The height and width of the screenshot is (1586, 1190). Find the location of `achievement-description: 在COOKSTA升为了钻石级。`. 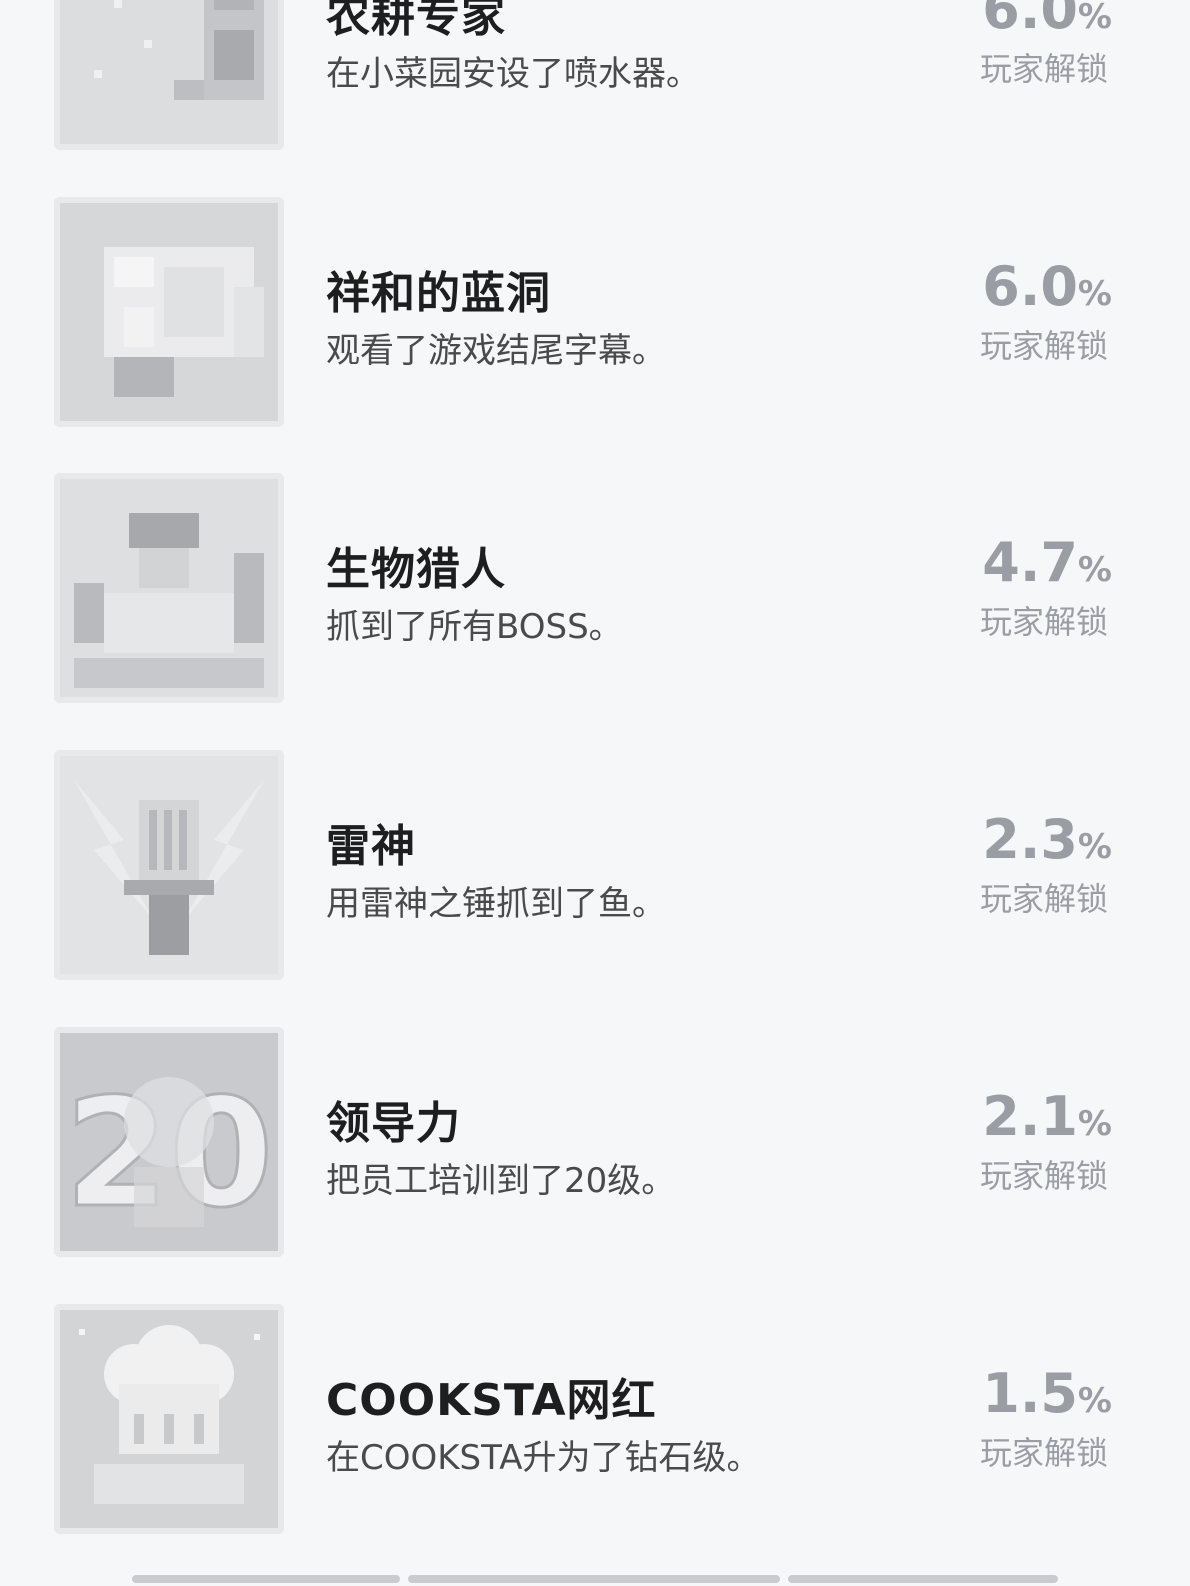

achievement-description: 在COOKSTA升为了钻石级。 is located at coordinates (543, 1458).